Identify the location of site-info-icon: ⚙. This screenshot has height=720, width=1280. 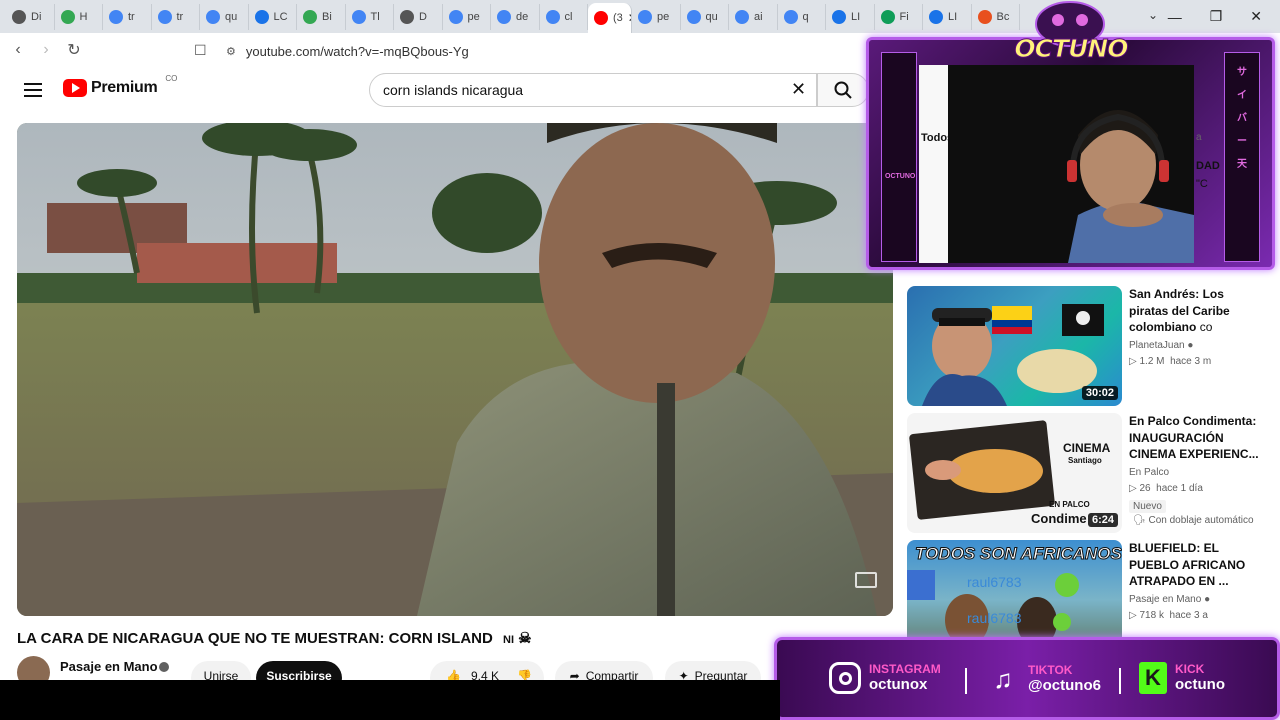
(231, 51).